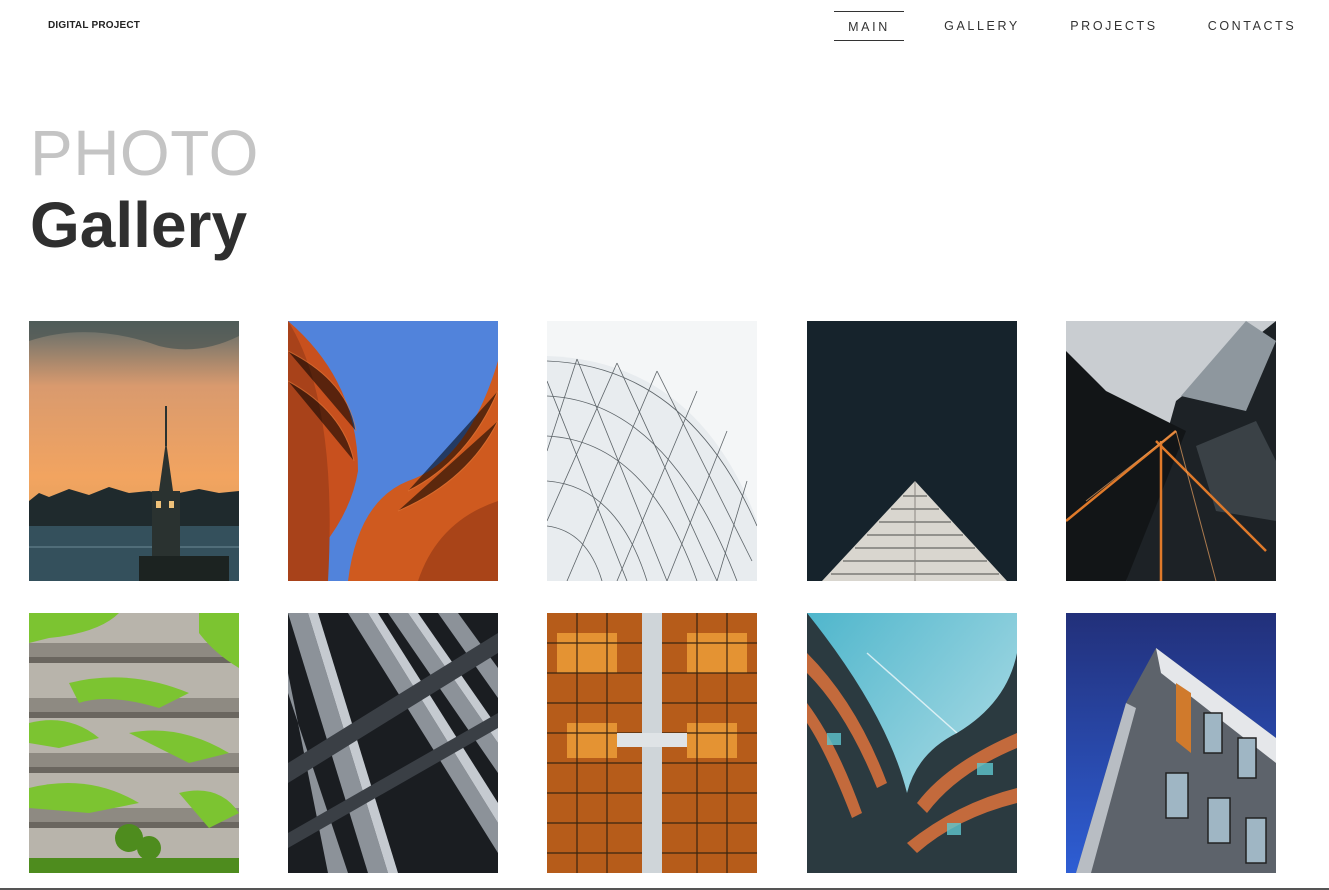 This screenshot has height=890, width=1329. Describe the element at coordinates (1252, 26) in the screenshot. I see `nav-item-contacts: CONTACTS` at that location.